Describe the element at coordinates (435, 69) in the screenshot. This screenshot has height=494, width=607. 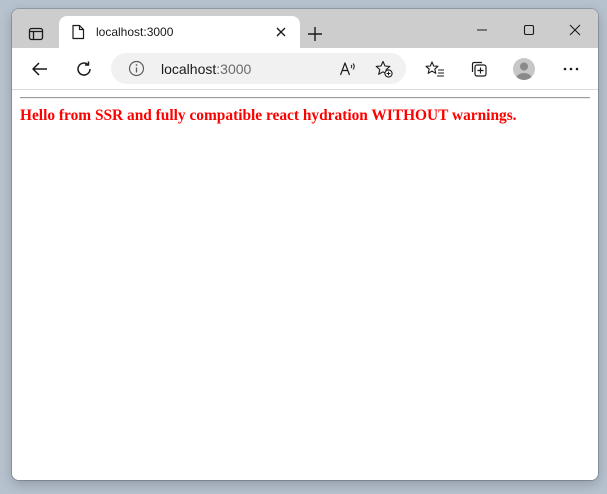
I see `favorites-icon` at that location.